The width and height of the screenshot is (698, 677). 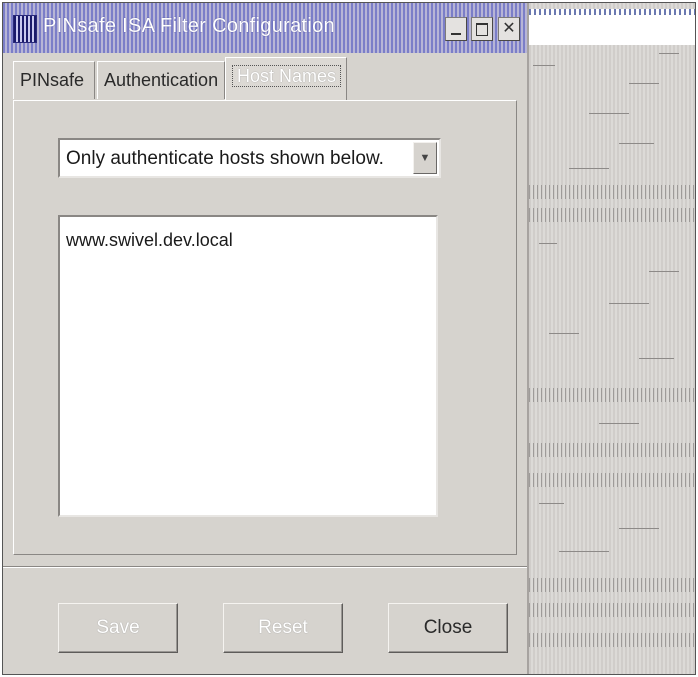 What do you see at coordinates (118, 628) in the screenshot?
I see `save-button: Save` at bounding box center [118, 628].